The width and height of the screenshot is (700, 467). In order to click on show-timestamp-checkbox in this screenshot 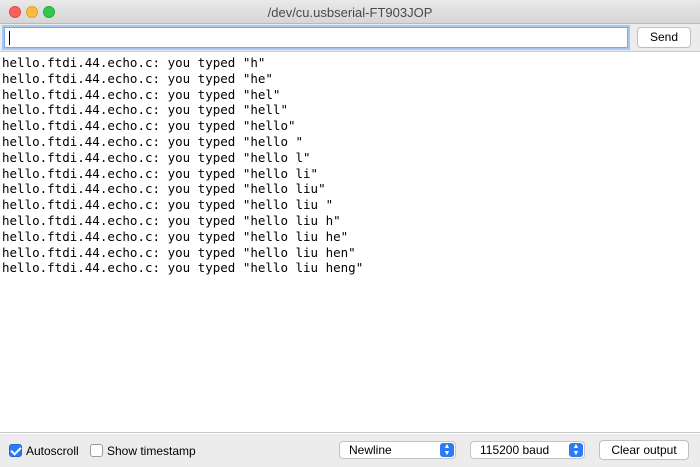, I will do `click(96, 450)`.